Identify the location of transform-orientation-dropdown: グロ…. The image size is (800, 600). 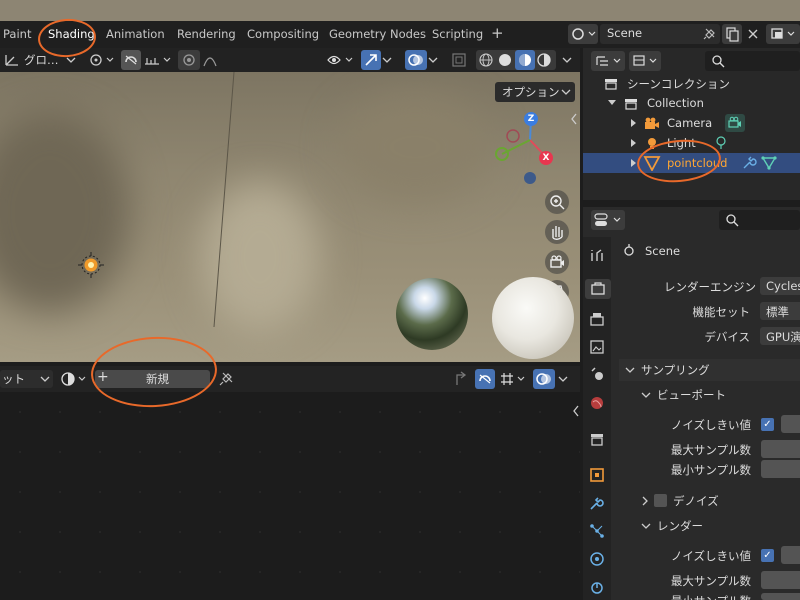
(41, 60).